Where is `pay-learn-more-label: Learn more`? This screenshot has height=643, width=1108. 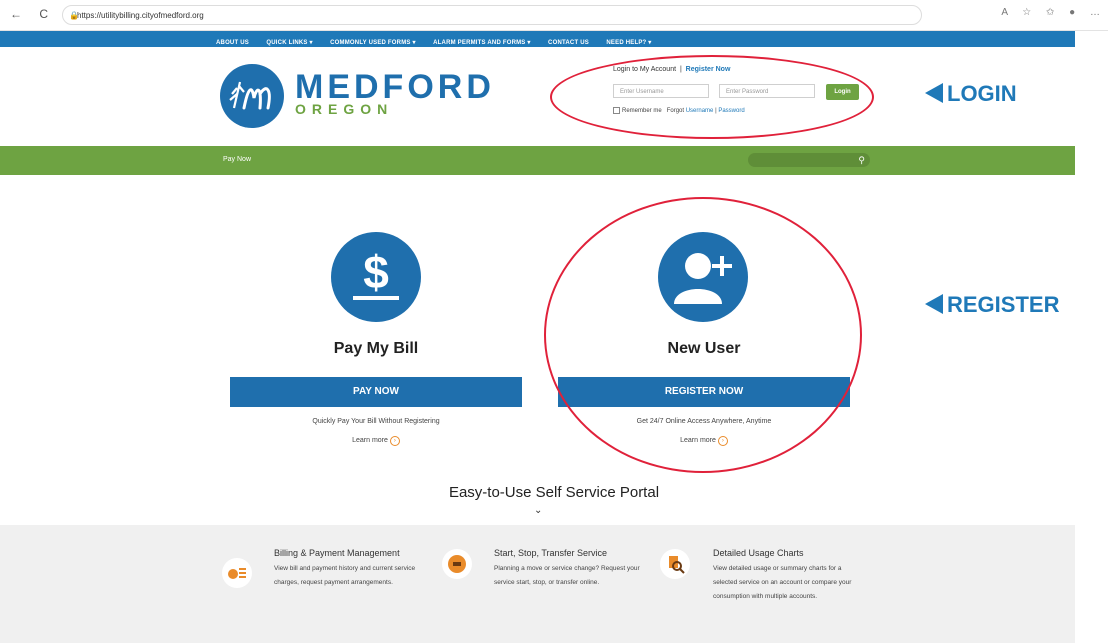 pay-learn-more-label: Learn more is located at coordinates (370, 440).